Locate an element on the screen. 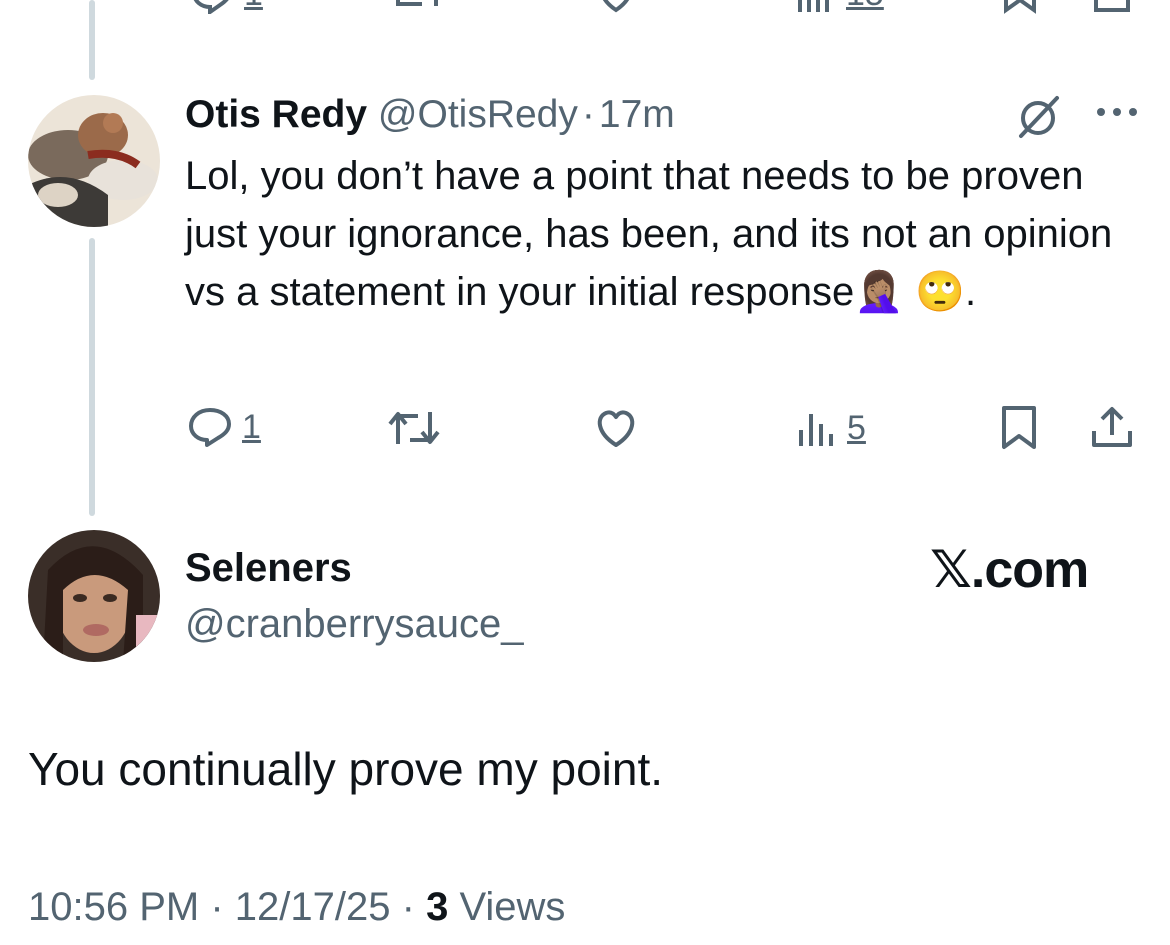 The width and height of the screenshot is (1170, 945). bookmark-action is located at coordinates (1019, 428).